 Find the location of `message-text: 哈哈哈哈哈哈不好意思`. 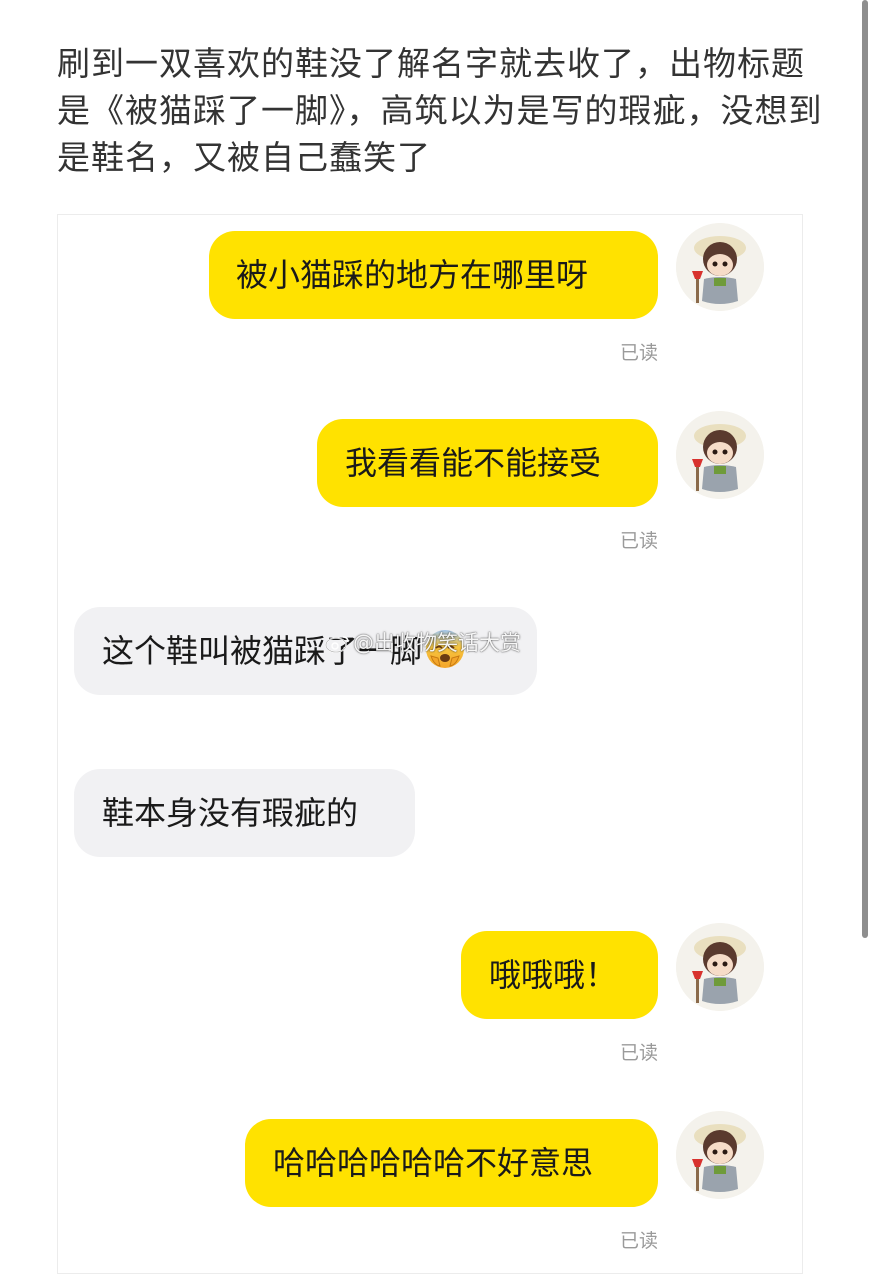

message-text: 哈哈哈哈哈哈不好意思 is located at coordinates (433, 1163).